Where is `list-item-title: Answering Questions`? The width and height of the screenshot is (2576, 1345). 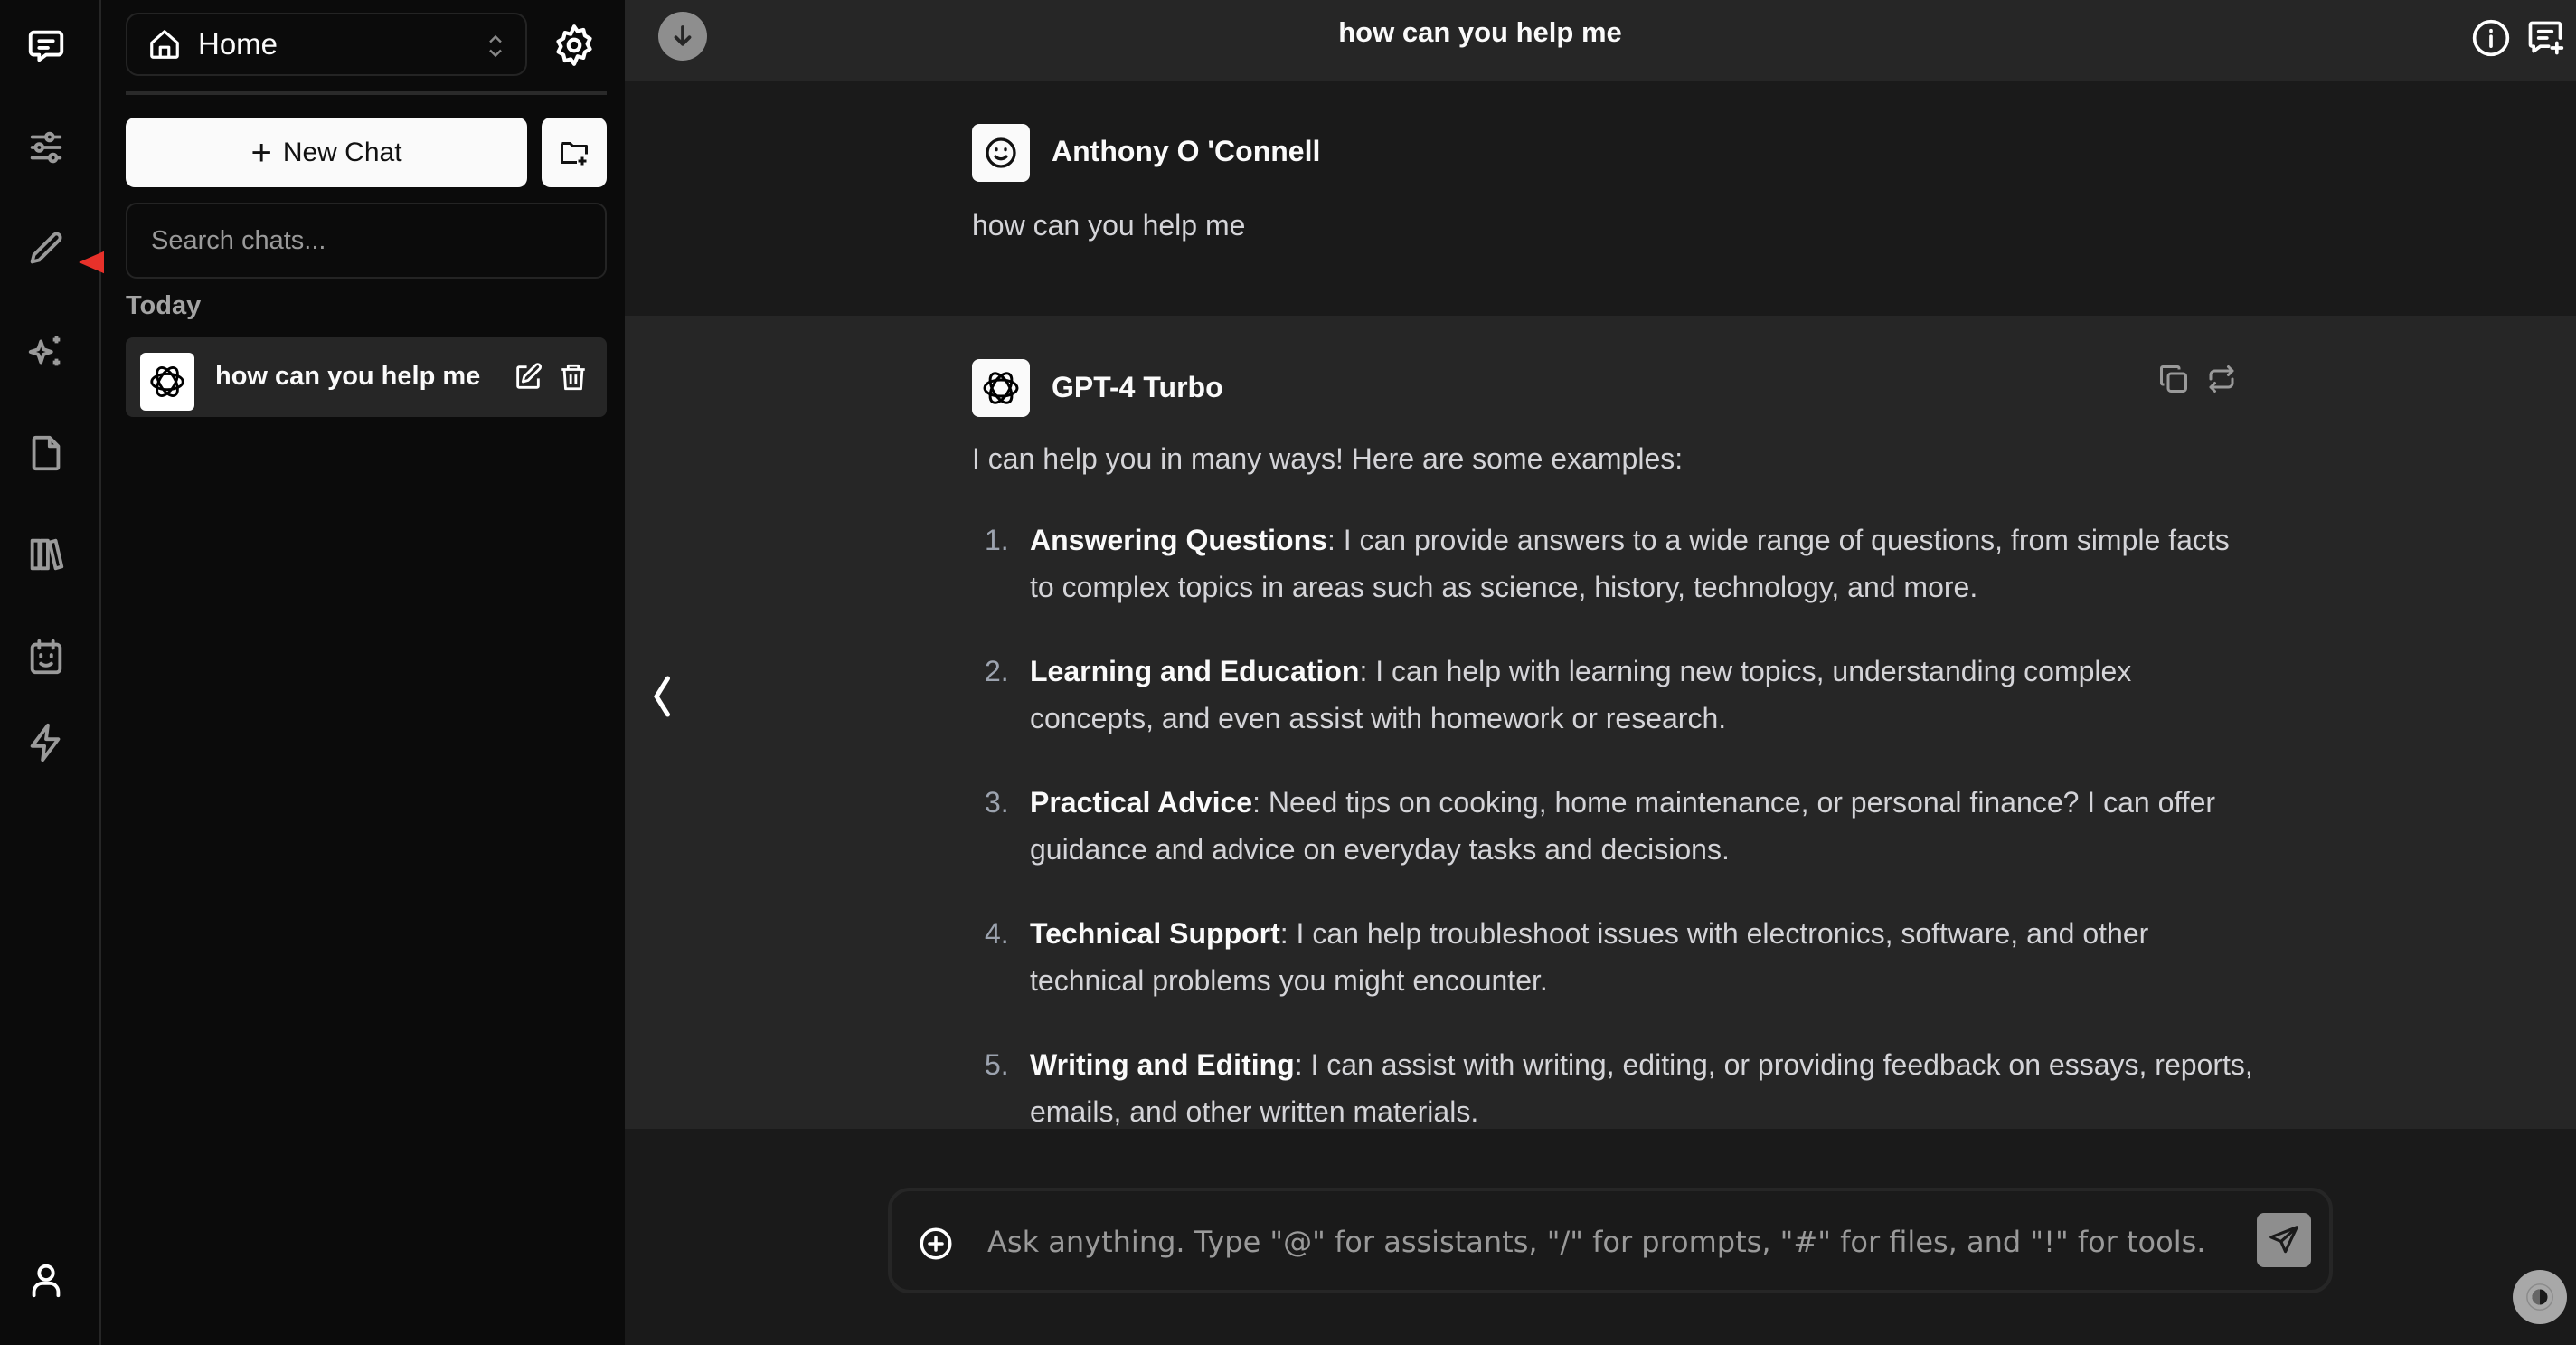 list-item-title: Answering Questions is located at coordinates (1178, 540).